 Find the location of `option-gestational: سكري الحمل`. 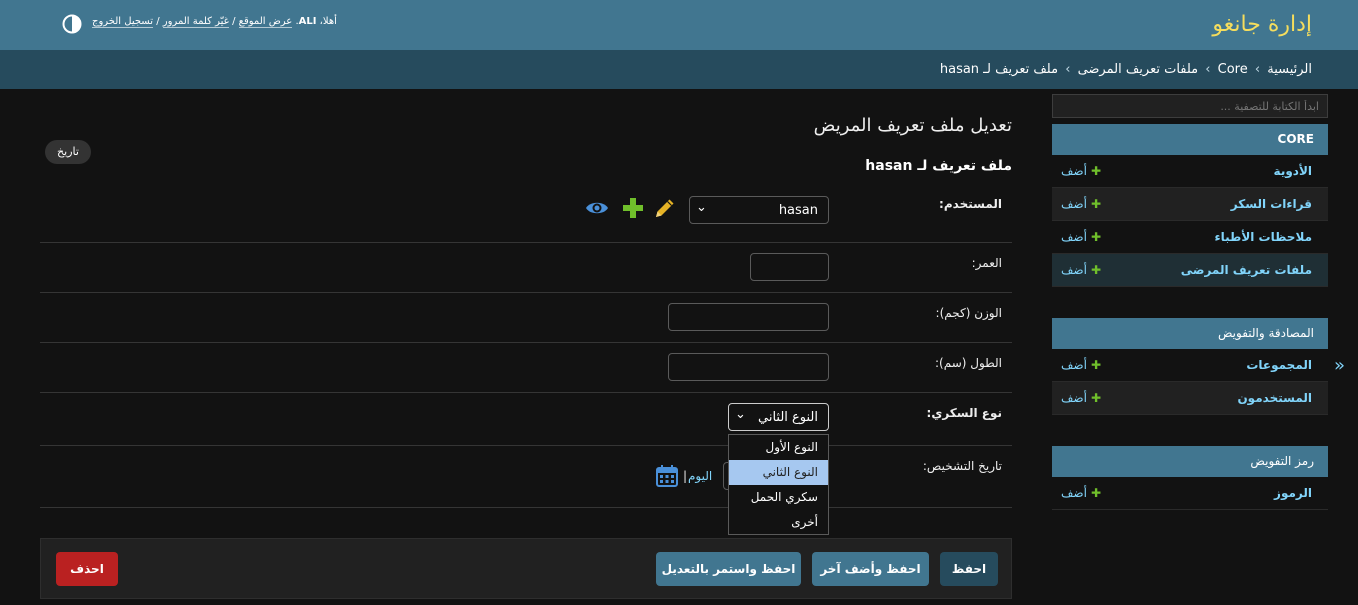

option-gestational: سكري الحمل is located at coordinates (778, 497).